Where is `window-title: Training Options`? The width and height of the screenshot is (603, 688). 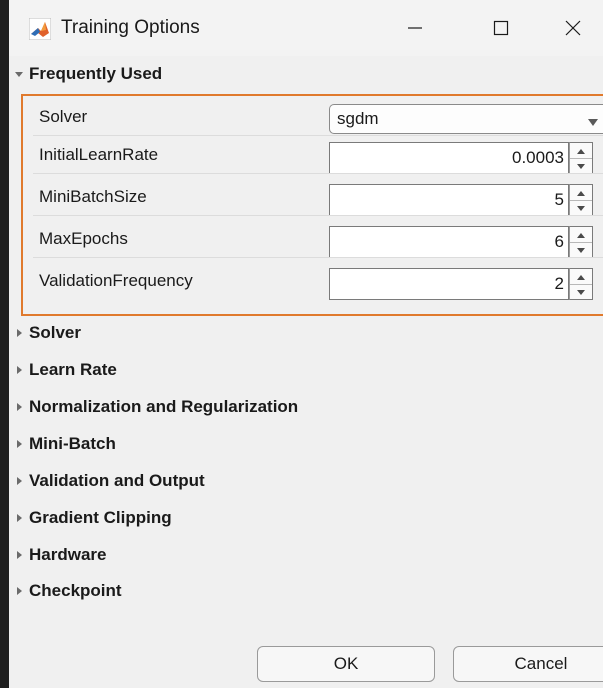 window-title: Training Options is located at coordinates (130, 27).